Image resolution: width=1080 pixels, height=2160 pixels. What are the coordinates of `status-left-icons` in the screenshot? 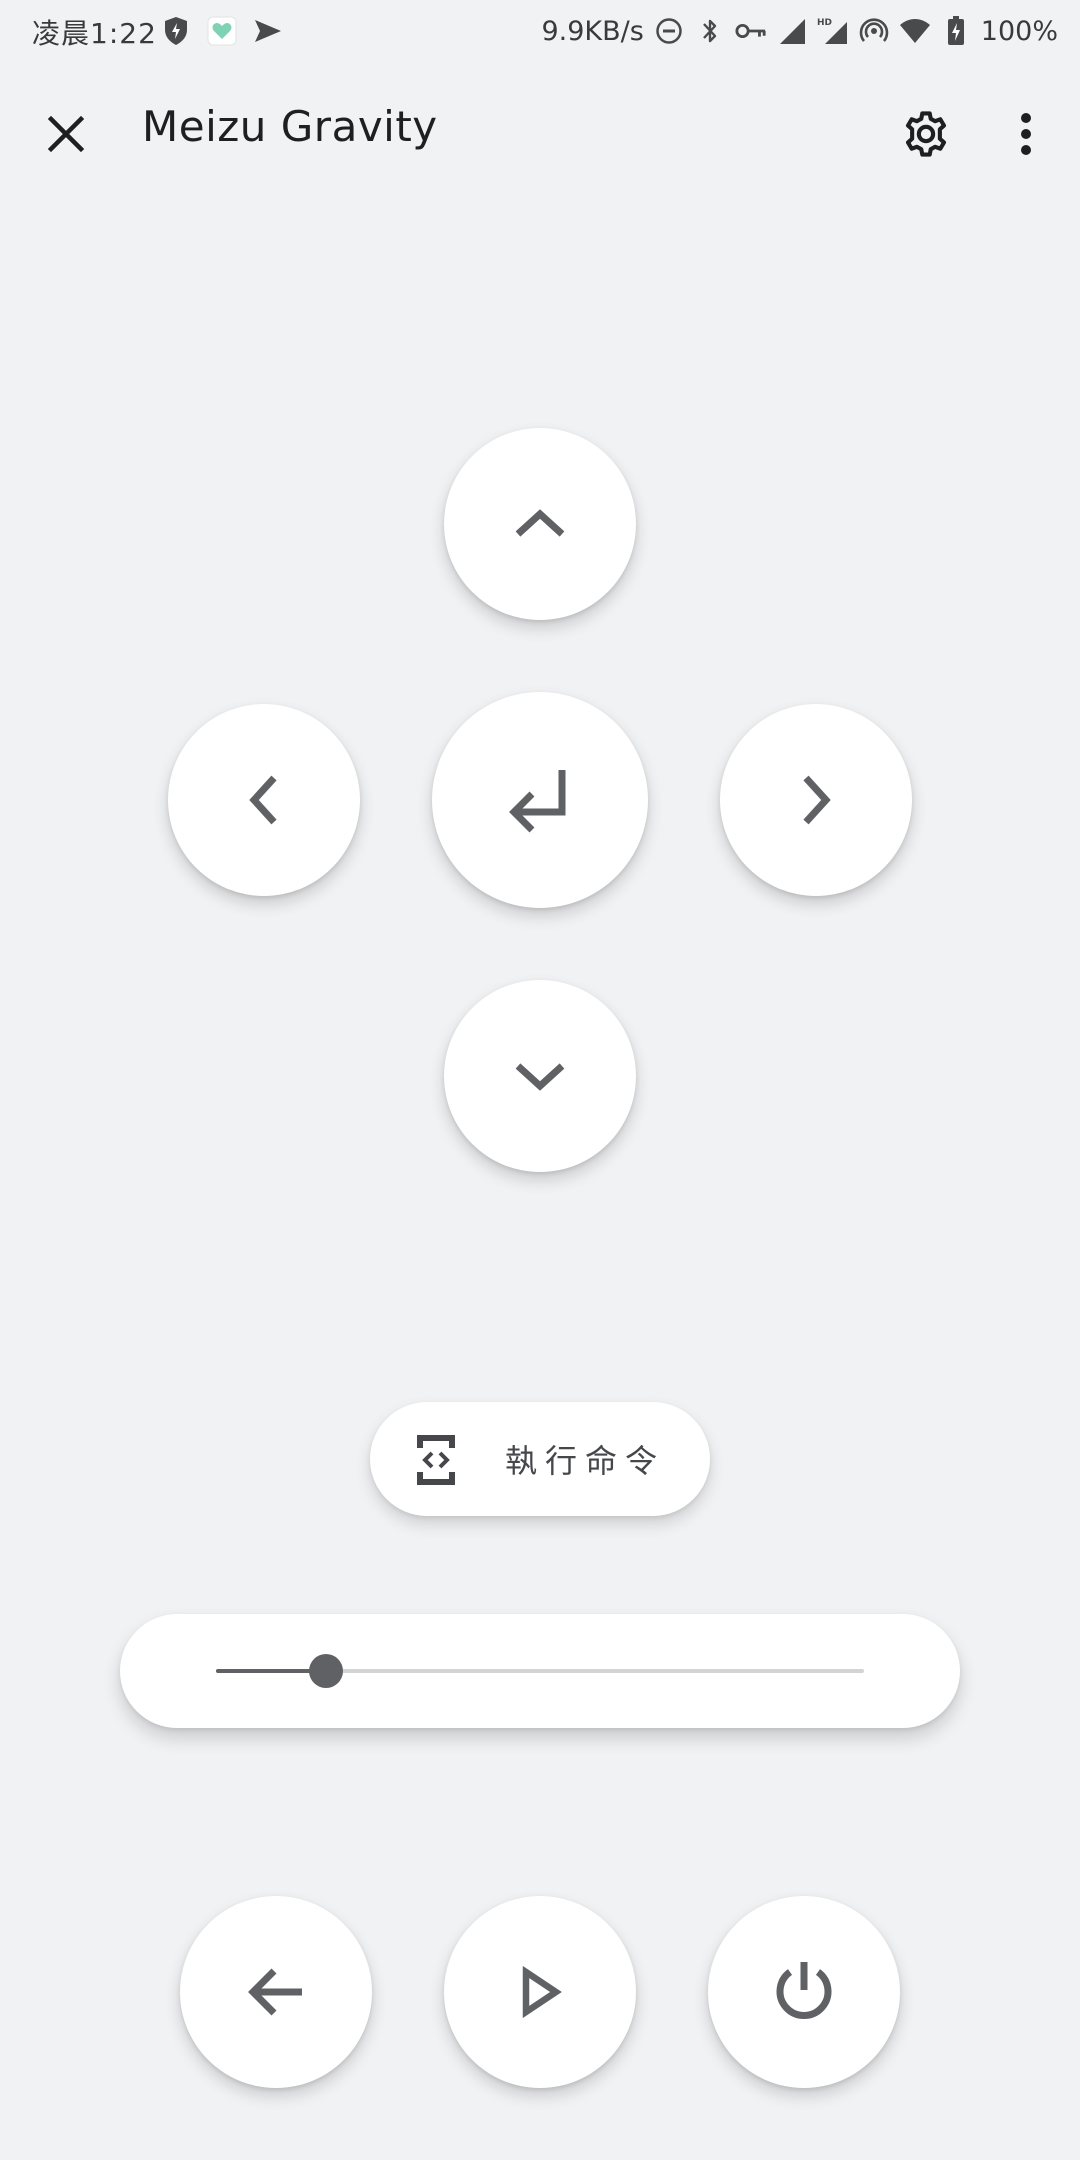 It's located at (222, 31).